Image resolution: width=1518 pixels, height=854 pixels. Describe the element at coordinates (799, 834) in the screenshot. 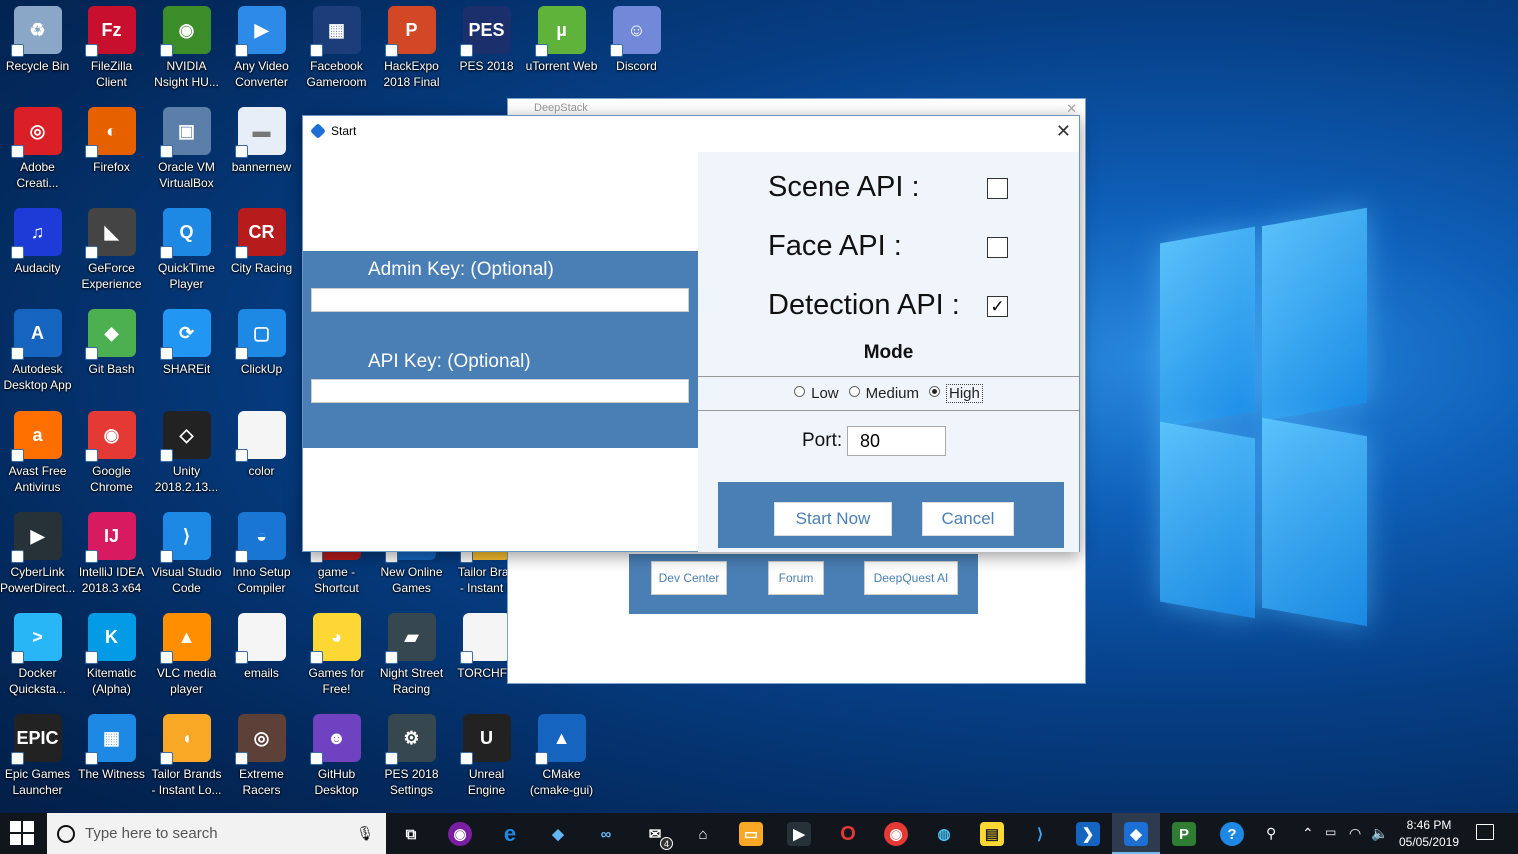

I see `cyberlink-taskbar-icon: ▶` at that location.